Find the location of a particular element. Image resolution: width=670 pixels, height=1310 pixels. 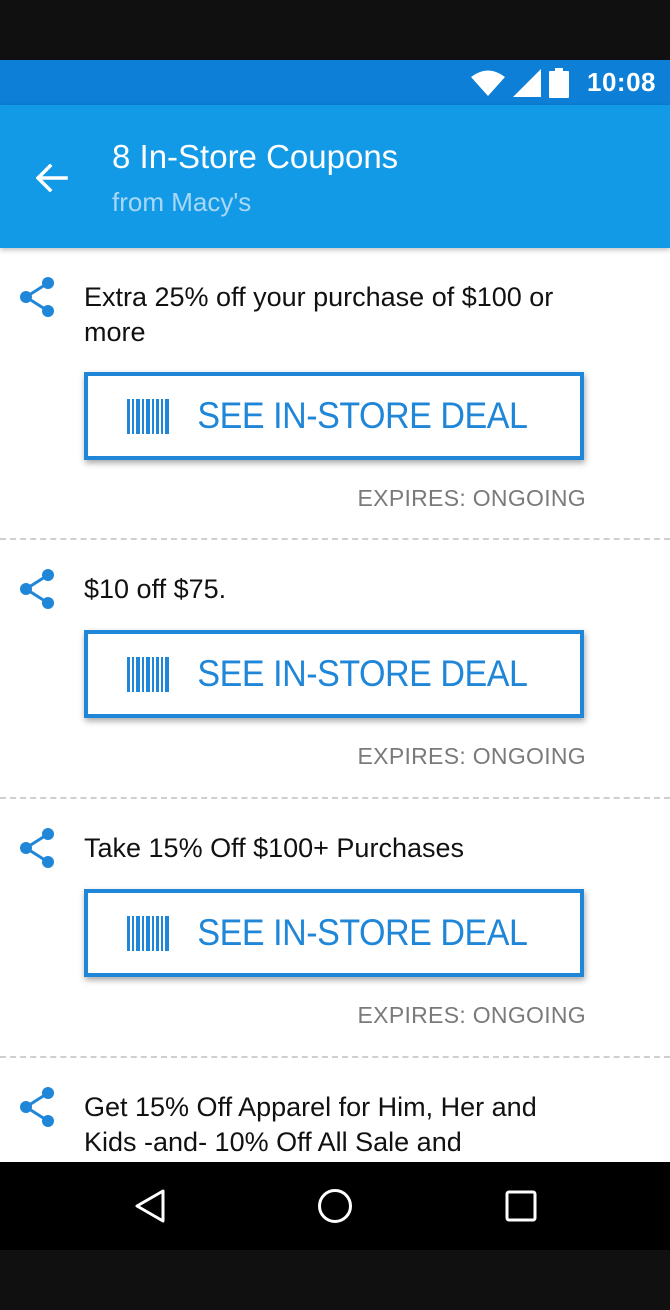

nav-back-icon is located at coordinates (150, 1206).